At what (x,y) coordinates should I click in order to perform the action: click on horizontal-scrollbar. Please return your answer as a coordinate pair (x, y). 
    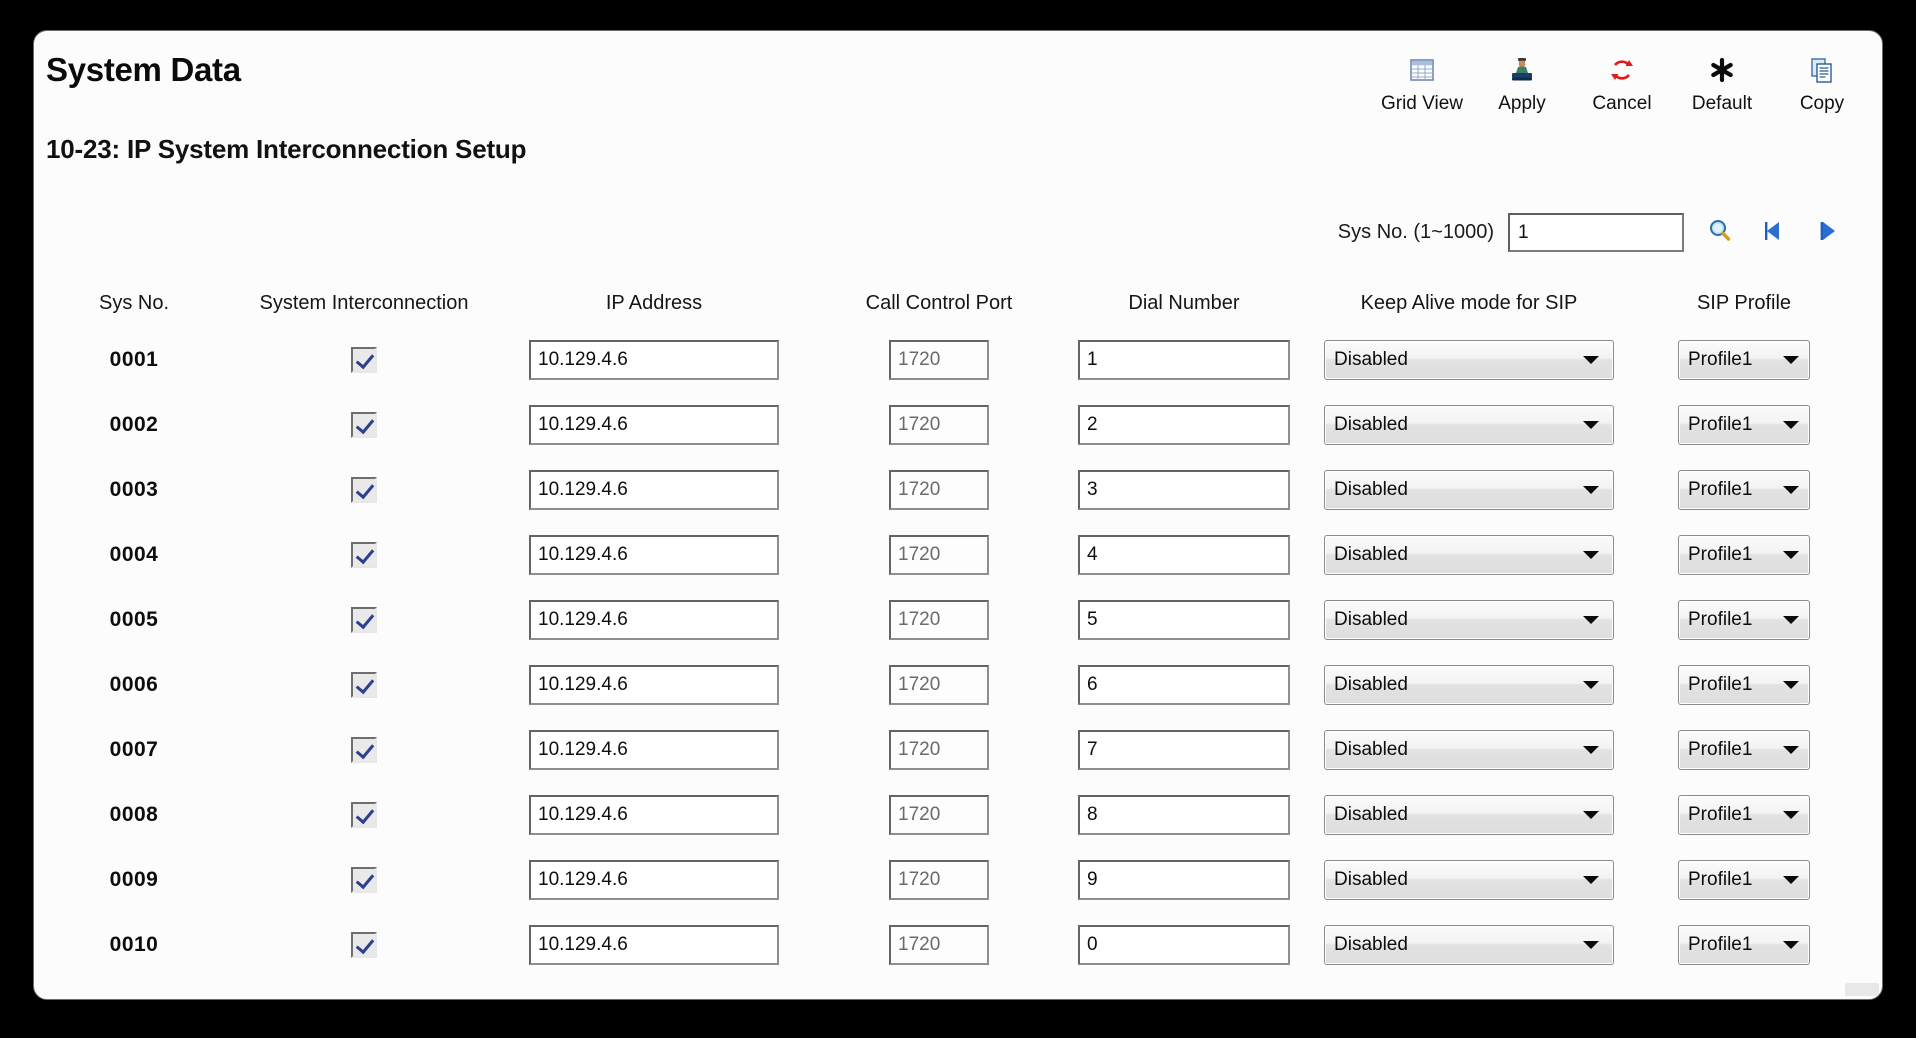
    Looking at the image, I should click on (1862, 989).